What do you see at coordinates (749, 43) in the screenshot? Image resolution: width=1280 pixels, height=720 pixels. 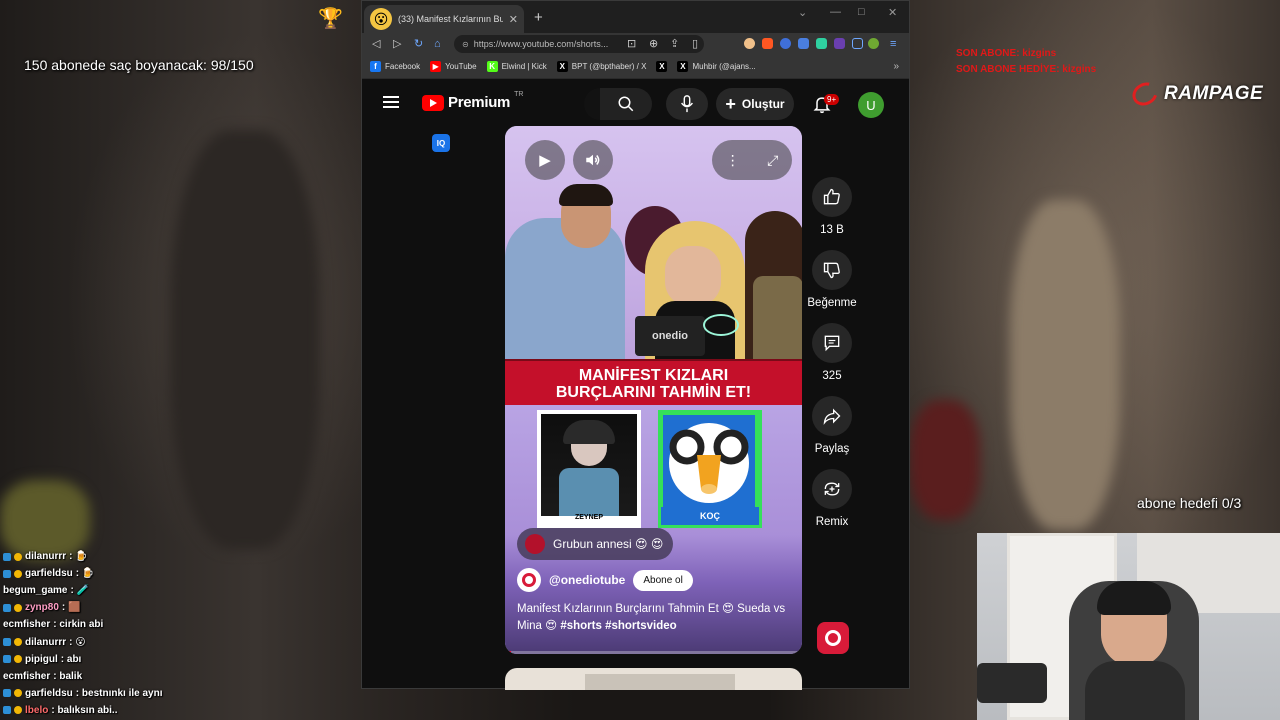 I see `extension-1-icon` at bounding box center [749, 43].